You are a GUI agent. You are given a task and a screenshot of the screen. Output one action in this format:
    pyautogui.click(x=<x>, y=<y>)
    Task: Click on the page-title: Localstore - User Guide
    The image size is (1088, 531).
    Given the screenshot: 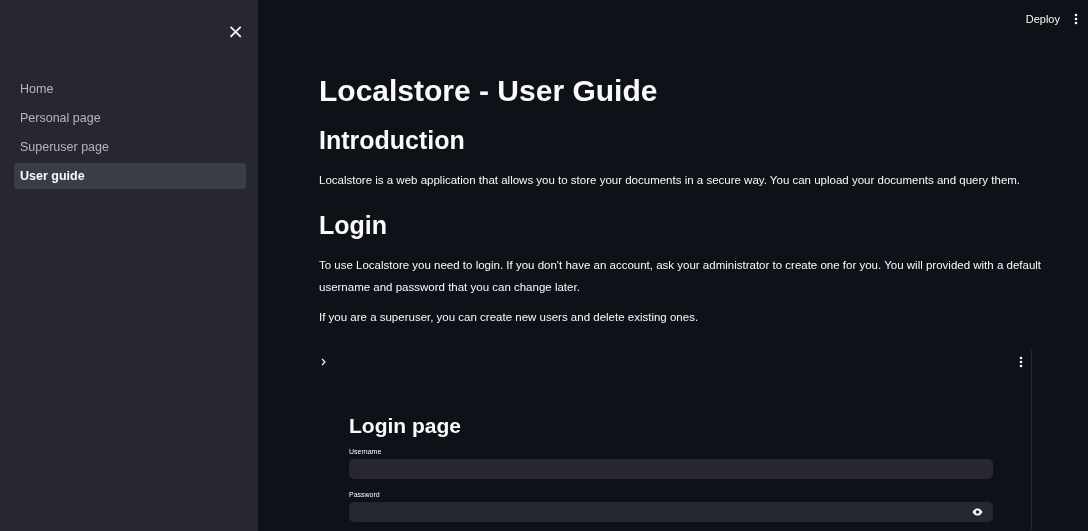 What is the action you would take?
    pyautogui.click(x=489, y=91)
    